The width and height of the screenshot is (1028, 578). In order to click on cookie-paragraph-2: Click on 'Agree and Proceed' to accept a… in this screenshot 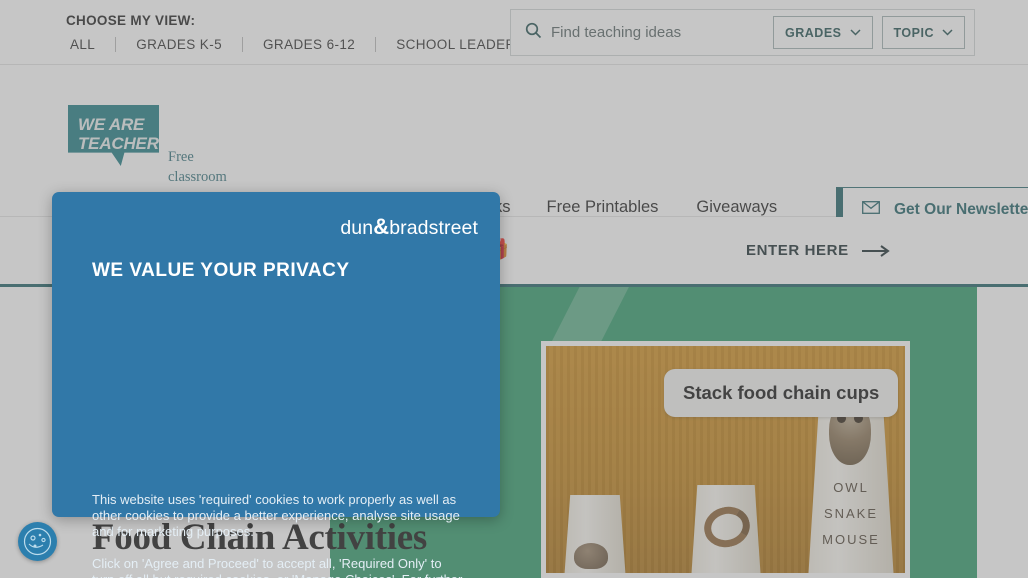, I will do `click(278, 567)`.